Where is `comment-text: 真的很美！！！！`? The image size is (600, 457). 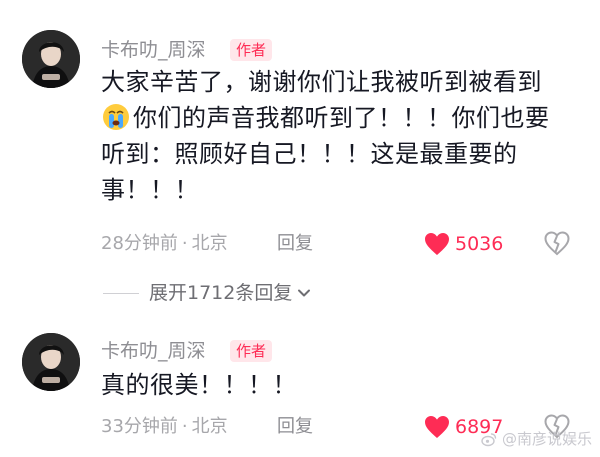
comment-text: 真的很美！！！！ is located at coordinates (341, 385).